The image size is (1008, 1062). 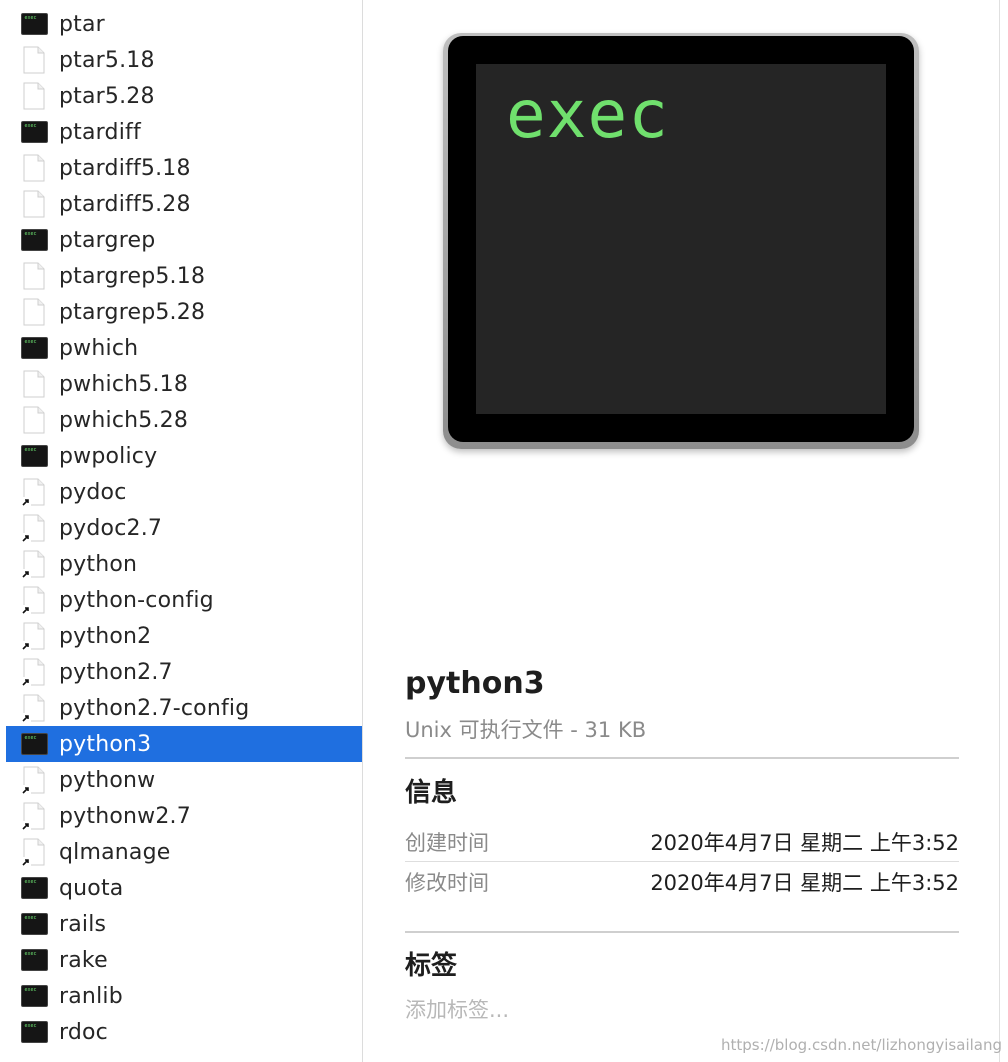 I want to click on file-name-label: python2, so click(x=105, y=636).